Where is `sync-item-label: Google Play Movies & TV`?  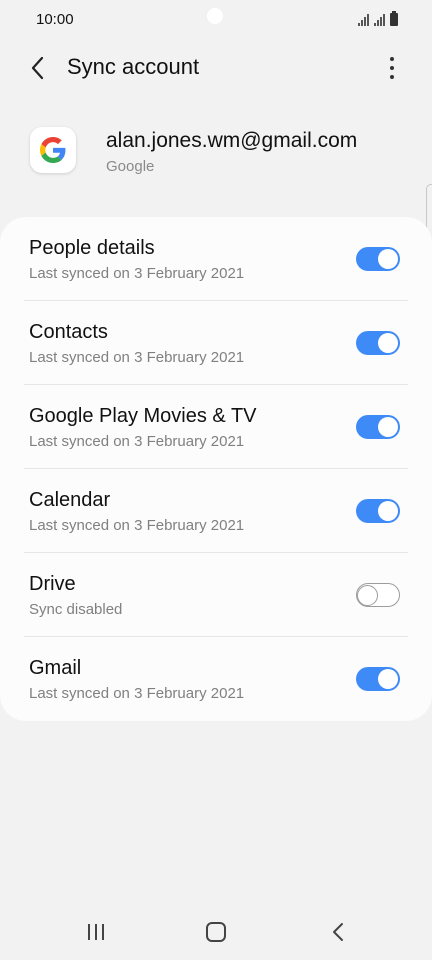
sync-item-label: Google Play Movies & TV is located at coordinates (143, 416).